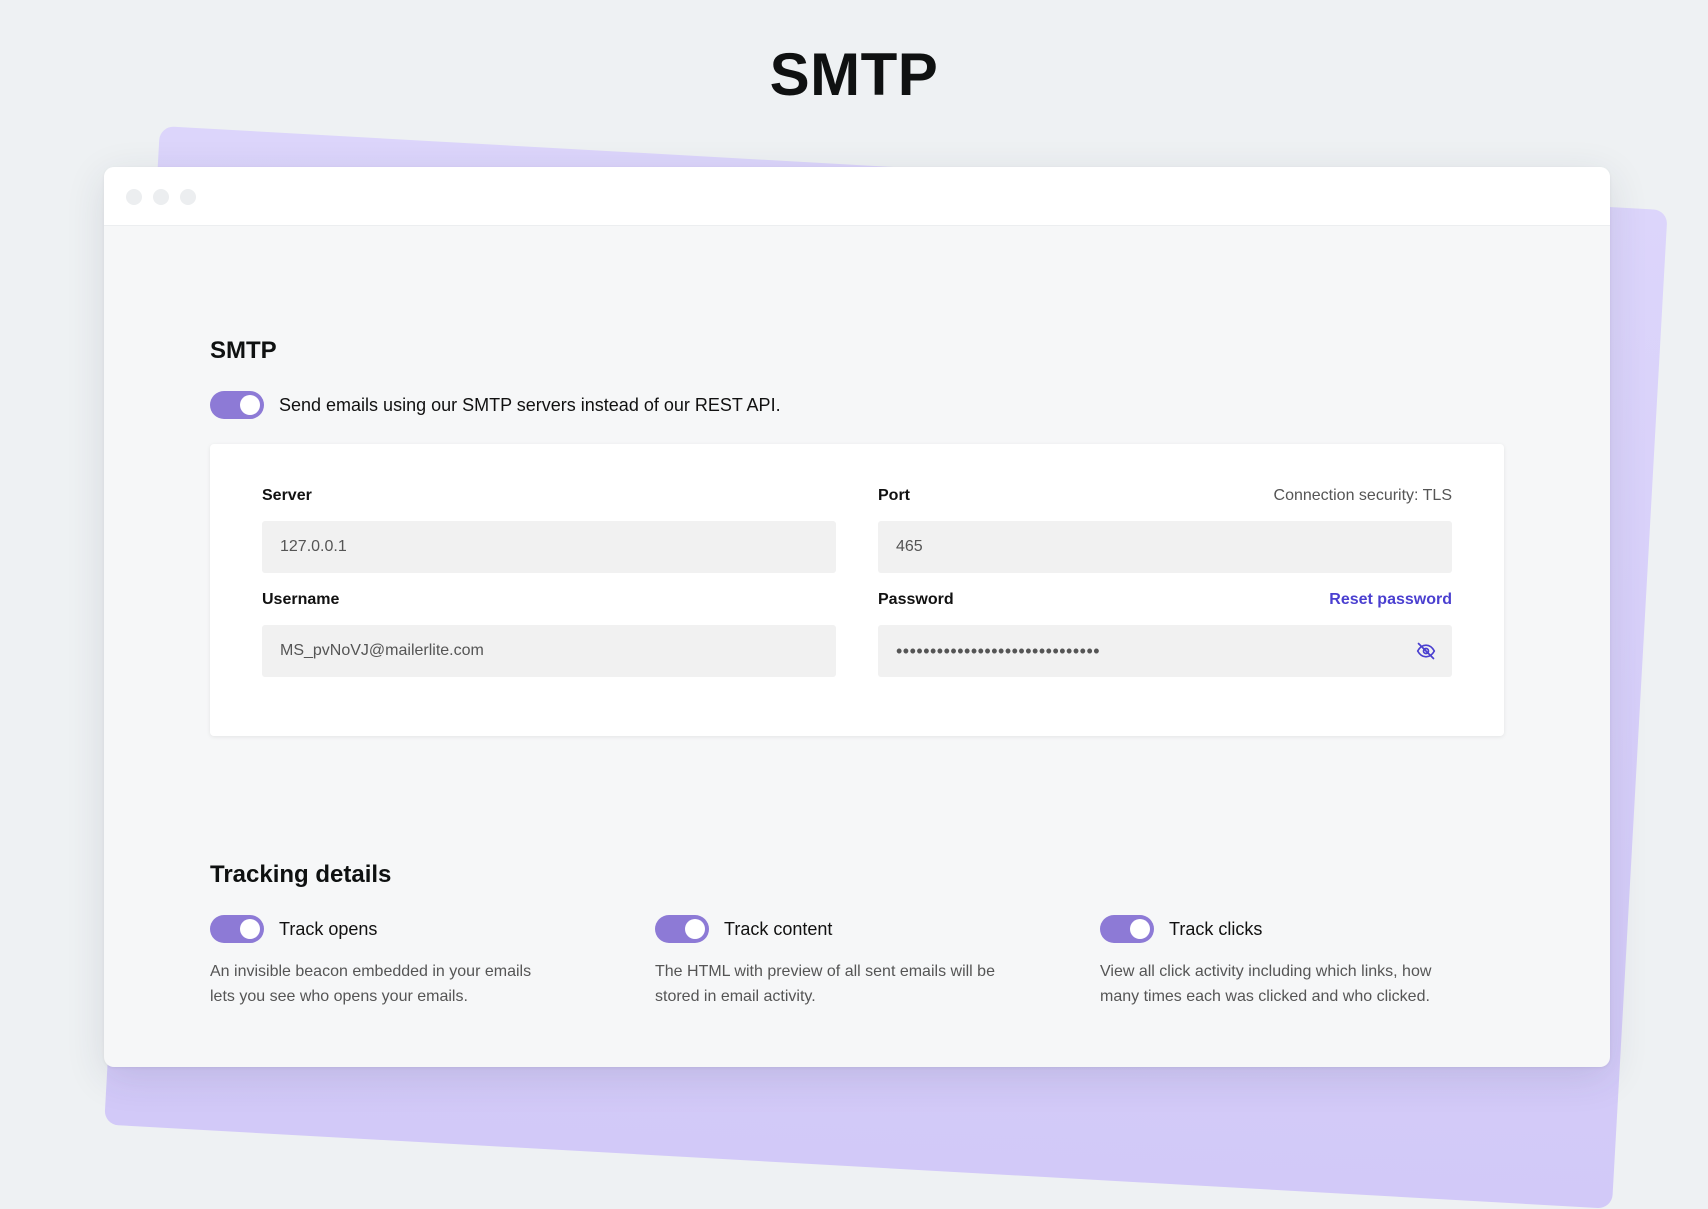 The width and height of the screenshot is (1708, 1209). I want to click on smtp-section-title: SMTP, so click(243, 350).